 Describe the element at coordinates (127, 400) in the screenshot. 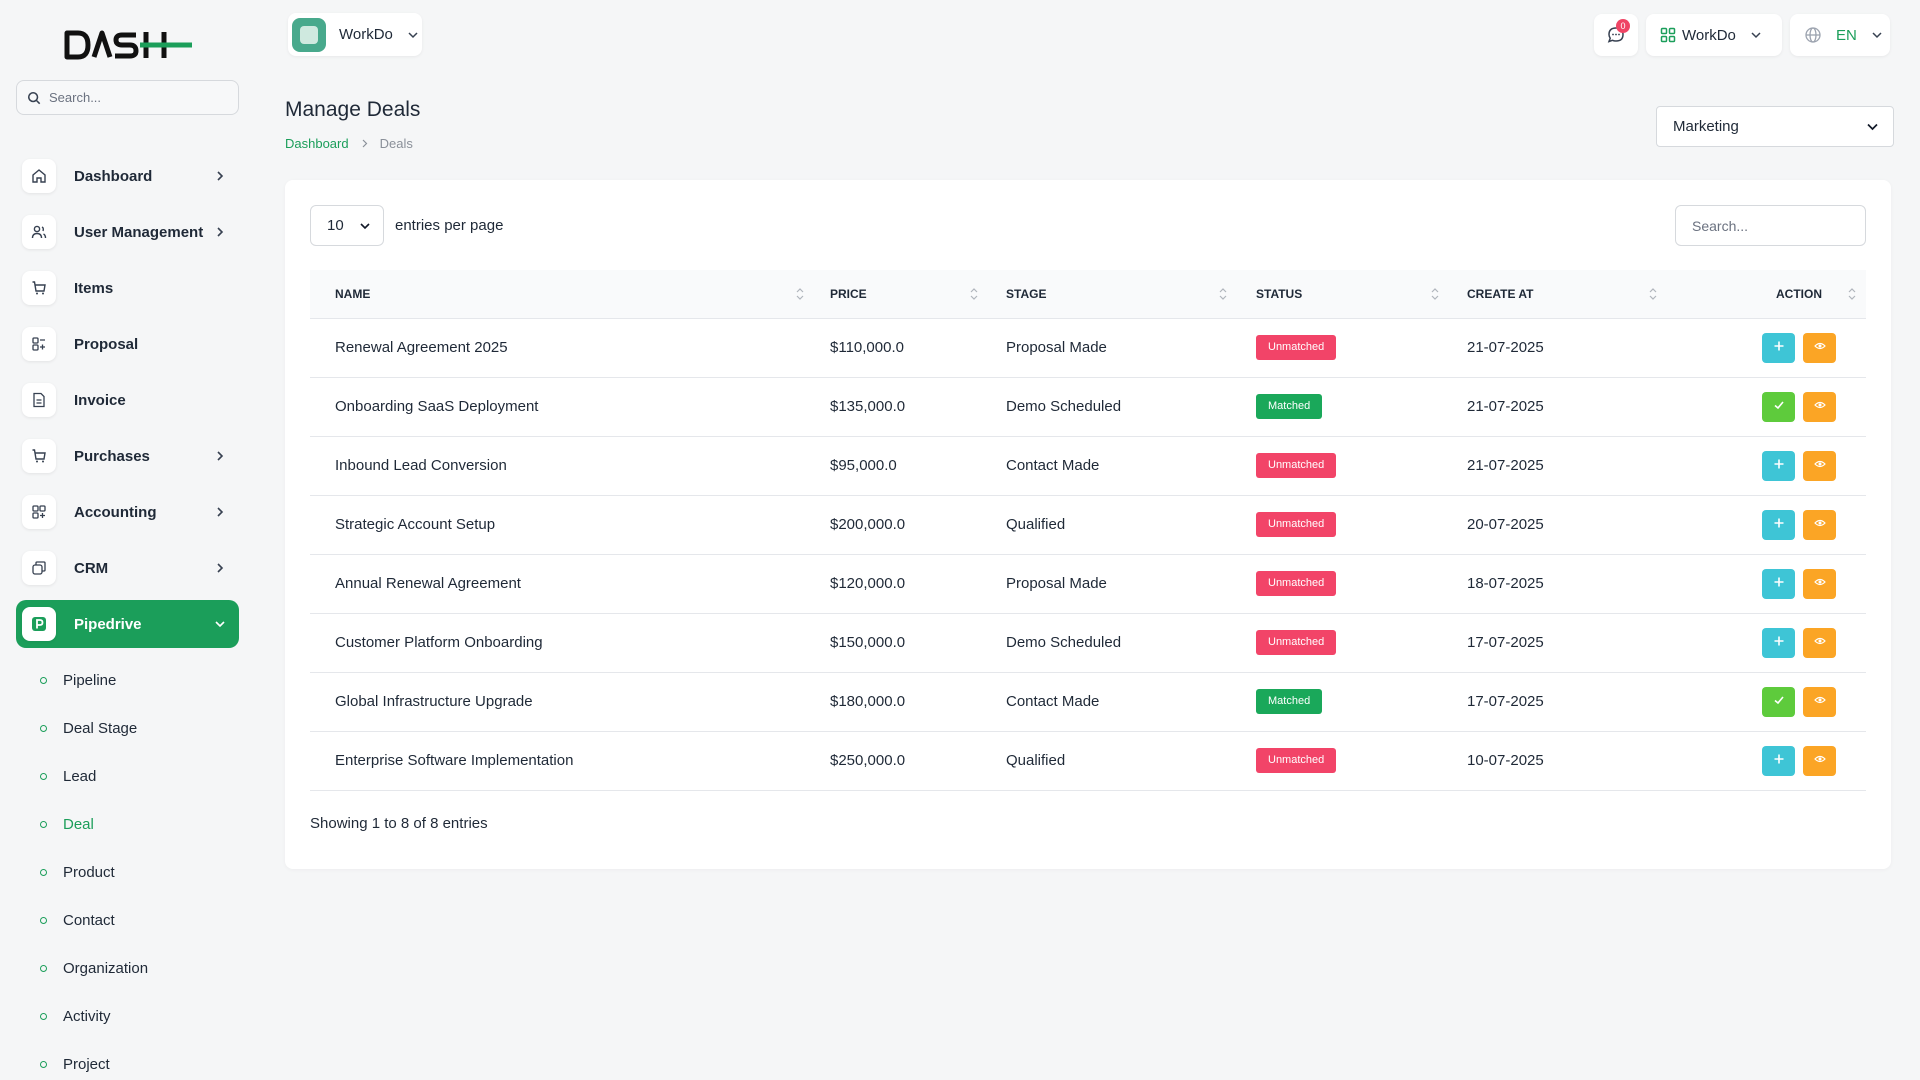

I see `sidebar-item-invoice: Invoice` at that location.